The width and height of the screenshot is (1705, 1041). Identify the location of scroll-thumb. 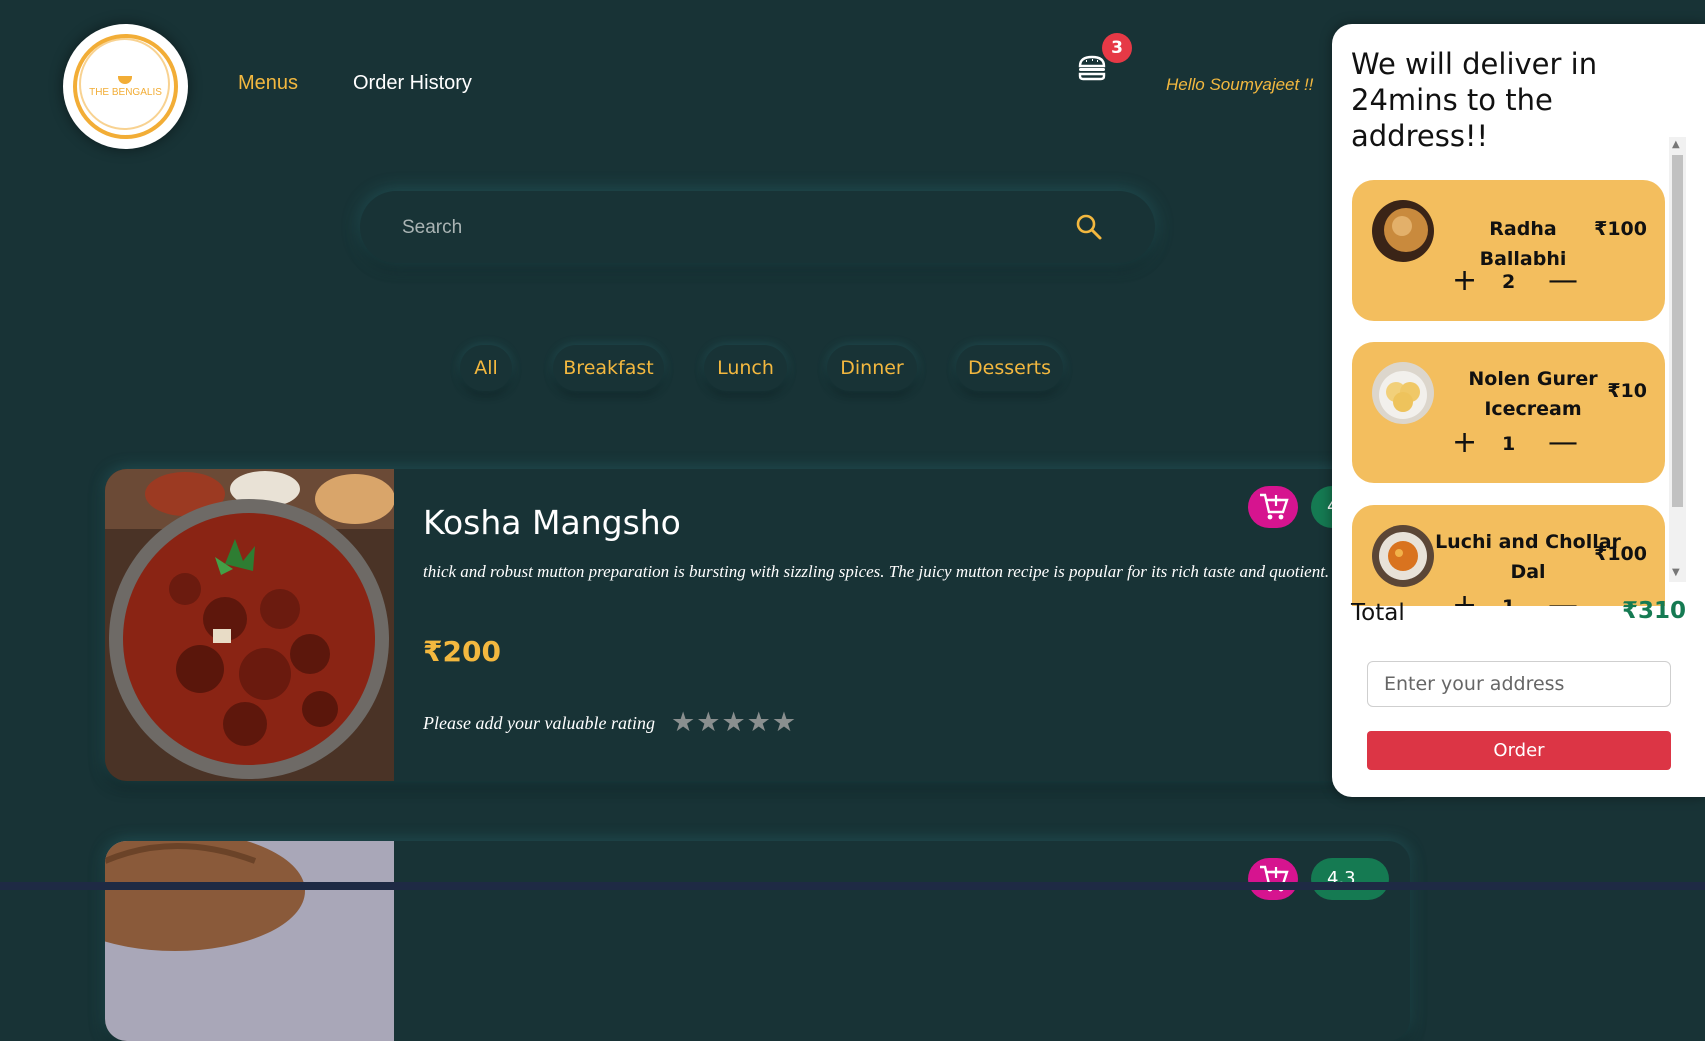
(1677, 331).